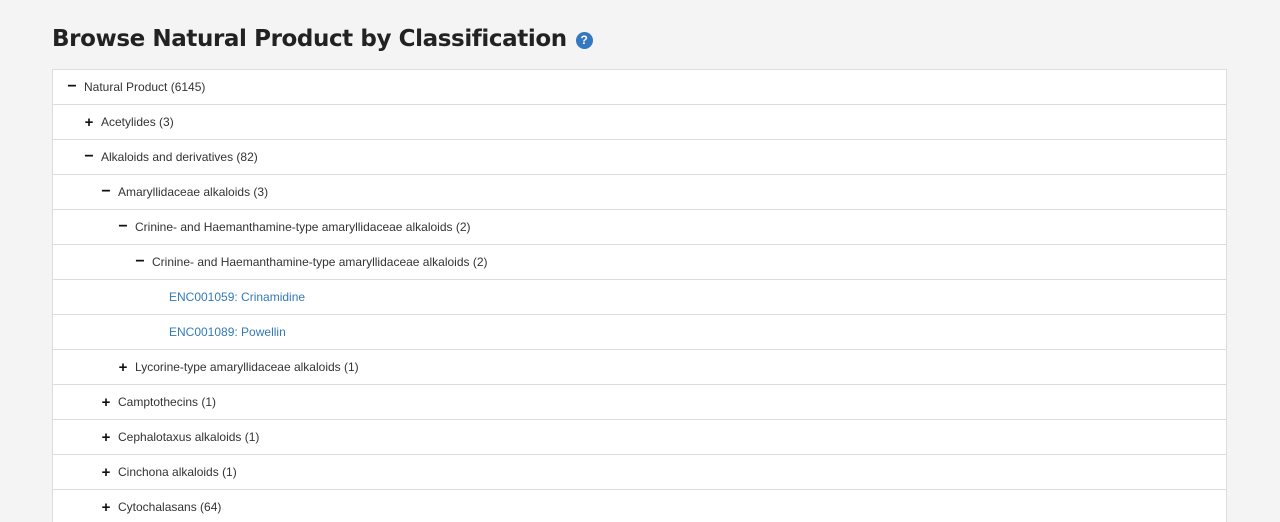 The width and height of the screenshot is (1280, 522). I want to click on tree-node-label: Cephalotaxus alkaloids (1), so click(189, 437).